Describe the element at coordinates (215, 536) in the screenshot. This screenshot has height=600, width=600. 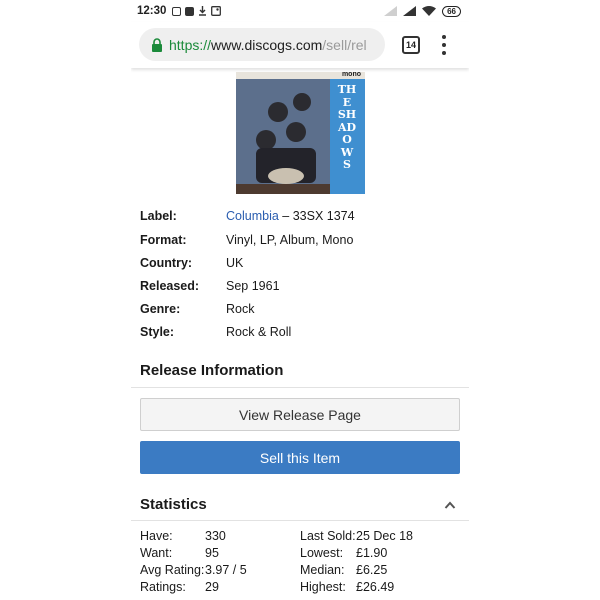
I see `stat-have-value: 330` at that location.